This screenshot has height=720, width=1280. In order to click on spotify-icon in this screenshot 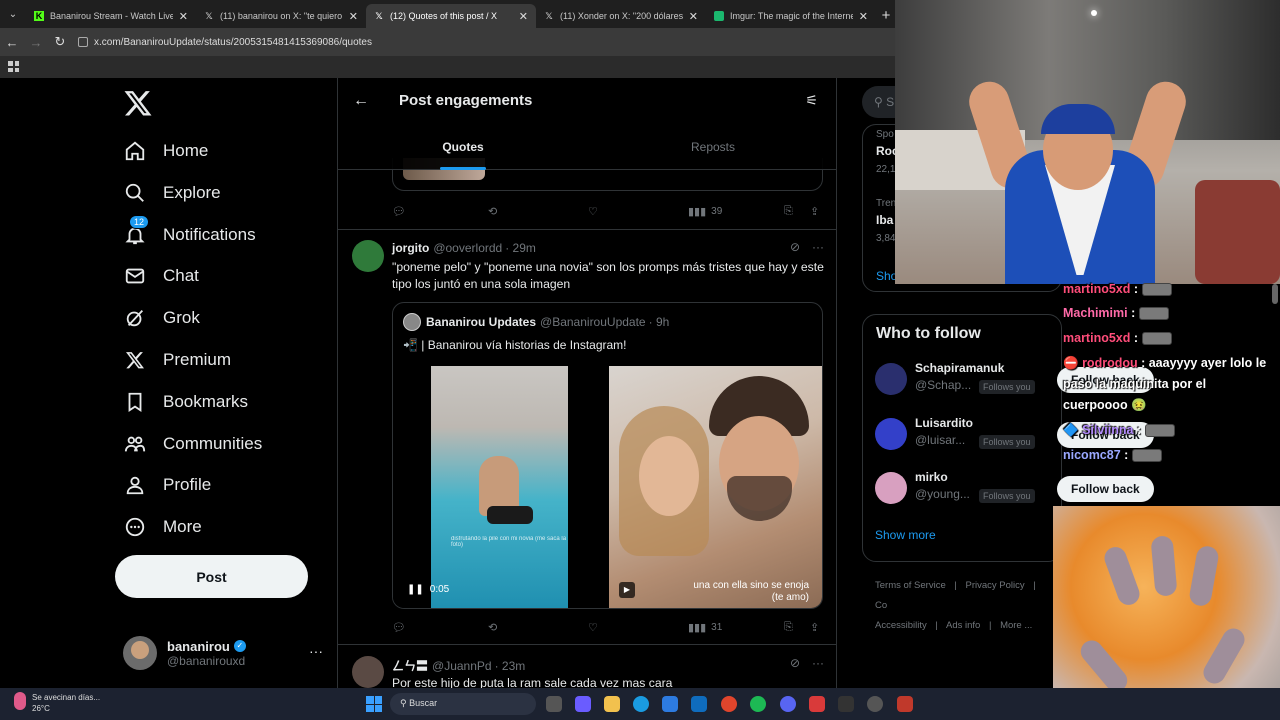, I will do `click(758, 704)`.